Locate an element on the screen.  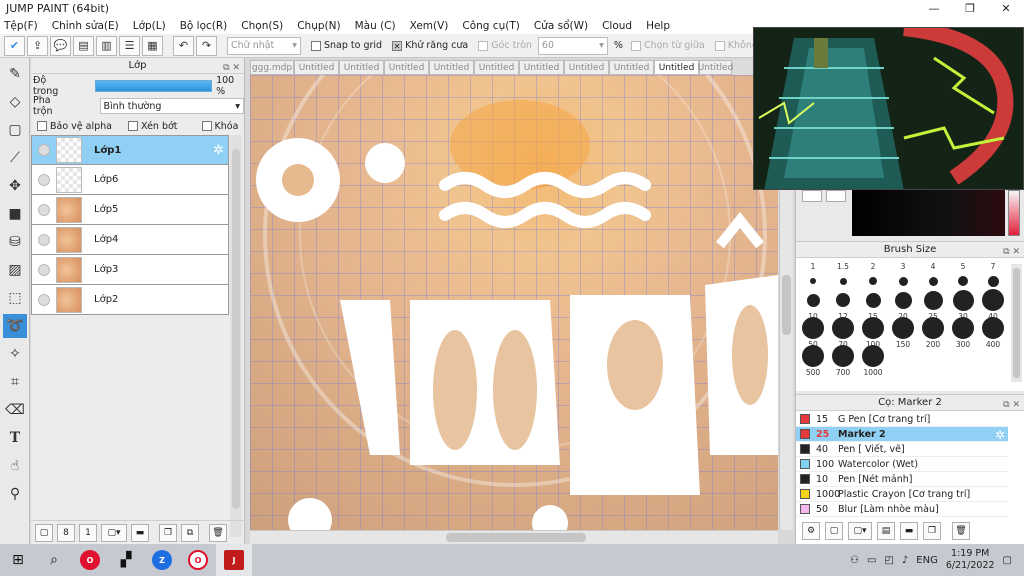
lock-checkbox: Khóa is located at coordinates (219, 126).